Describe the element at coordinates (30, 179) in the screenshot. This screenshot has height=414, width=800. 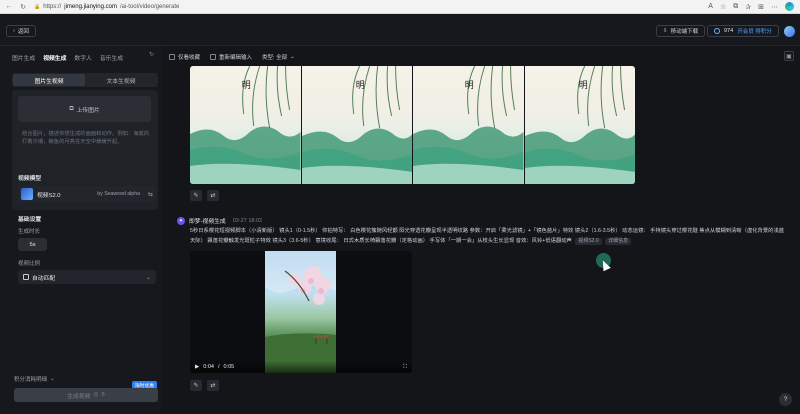
I see `model-section-label: 视频模型` at that location.